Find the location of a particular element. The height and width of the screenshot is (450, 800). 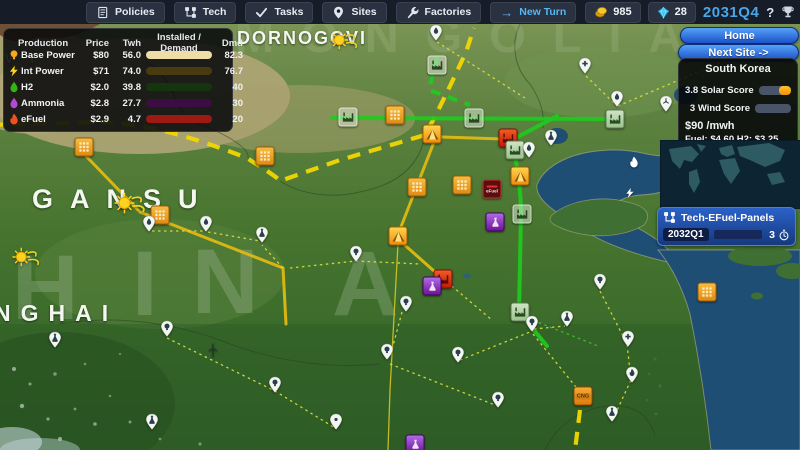

policies-button: Policies is located at coordinates (125, 12).